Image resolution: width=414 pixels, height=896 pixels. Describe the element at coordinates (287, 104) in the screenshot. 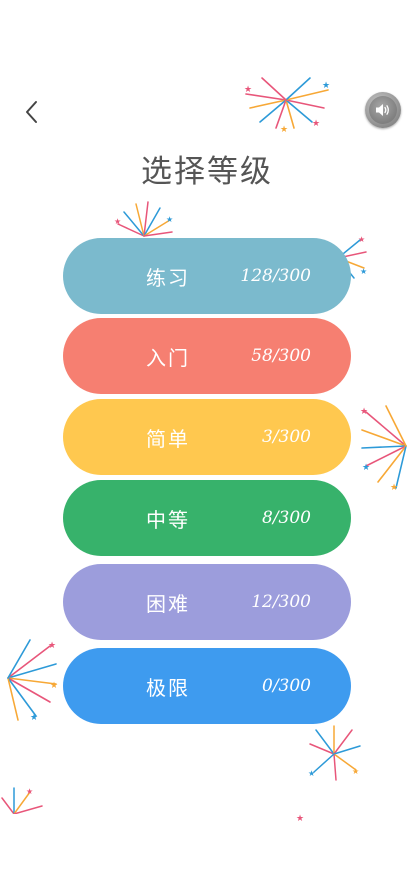

I see `firework-icon: ★ ★ ★ ★` at that location.